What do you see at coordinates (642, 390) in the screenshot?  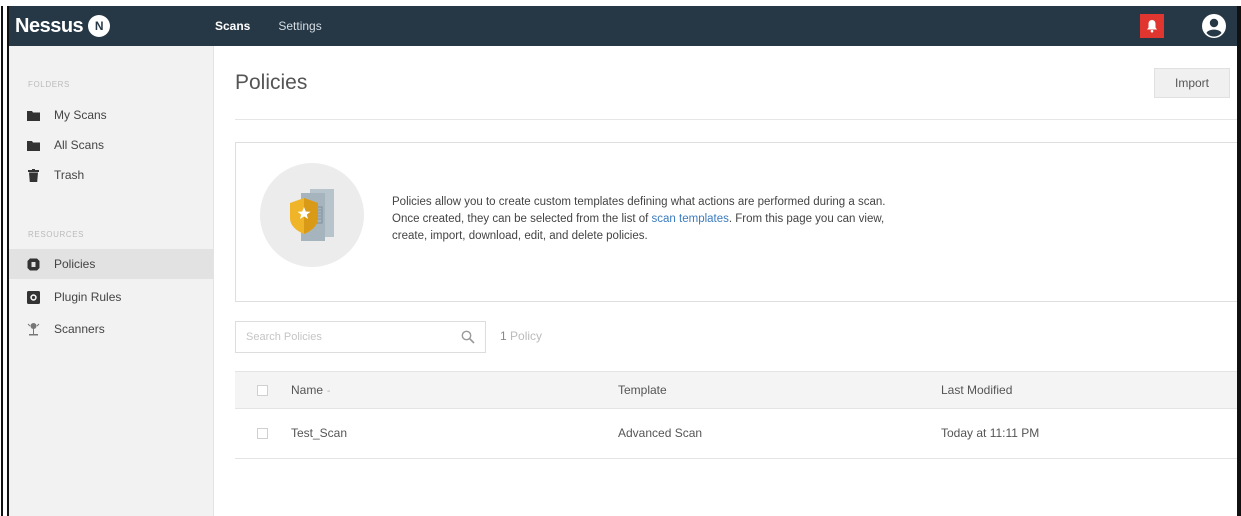 I see `column-header-template: Template` at bounding box center [642, 390].